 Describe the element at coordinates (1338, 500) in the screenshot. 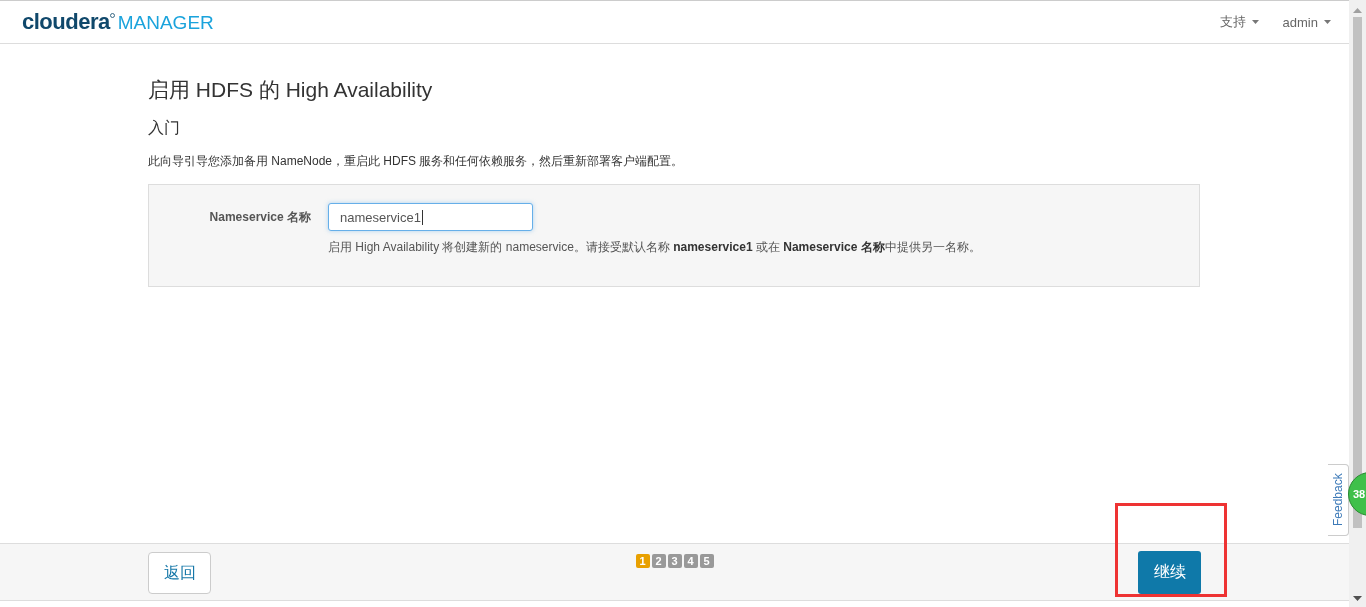

I see `feedback-tab: Feedback` at that location.